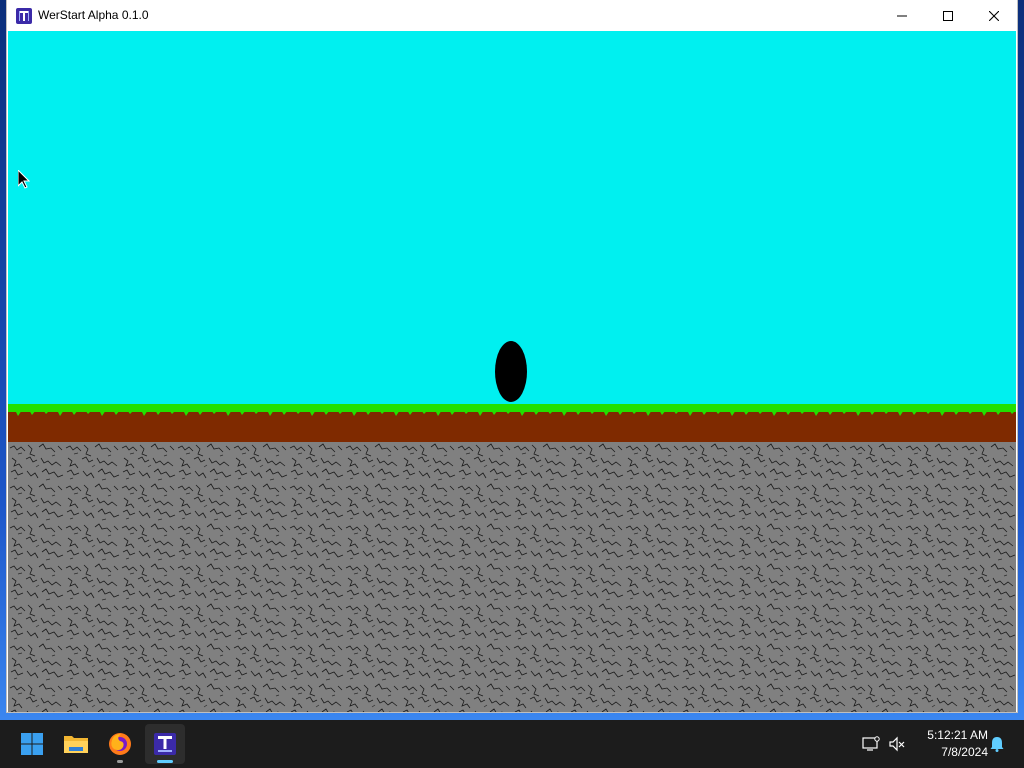 This screenshot has height=768, width=1024. Describe the element at coordinates (957, 735) in the screenshot. I see `clock-time: 5:12:21 AM` at that location.